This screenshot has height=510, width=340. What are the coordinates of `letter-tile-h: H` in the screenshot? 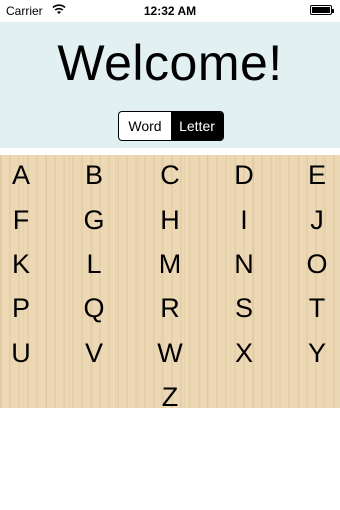 It's located at (170, 220).